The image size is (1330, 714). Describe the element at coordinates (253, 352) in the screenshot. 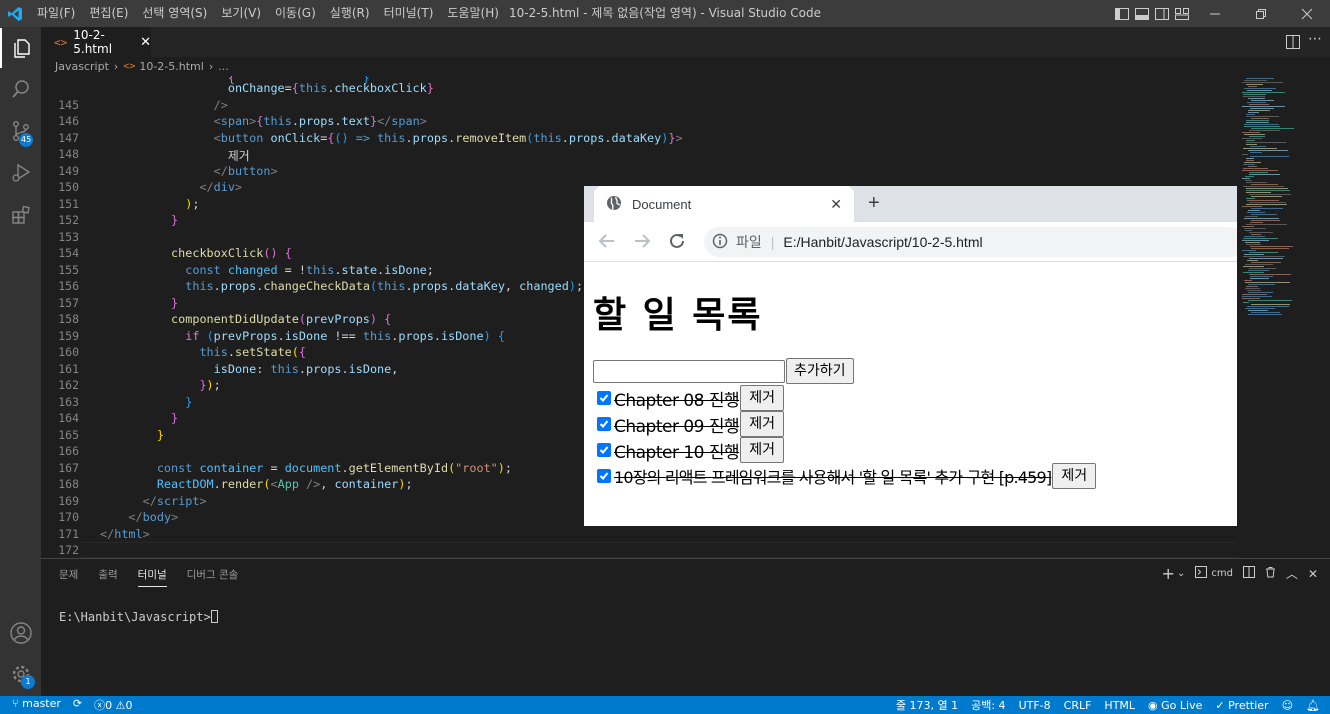

I see `code-line: this.setState({` at that location.